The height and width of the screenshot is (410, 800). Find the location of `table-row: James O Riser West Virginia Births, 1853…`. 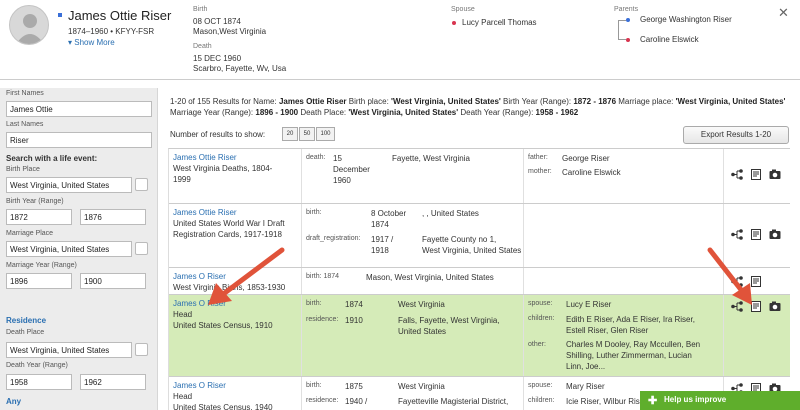

table-row: James O Riser West Virginia Births, 1853… is located at coordinates (479, 281).